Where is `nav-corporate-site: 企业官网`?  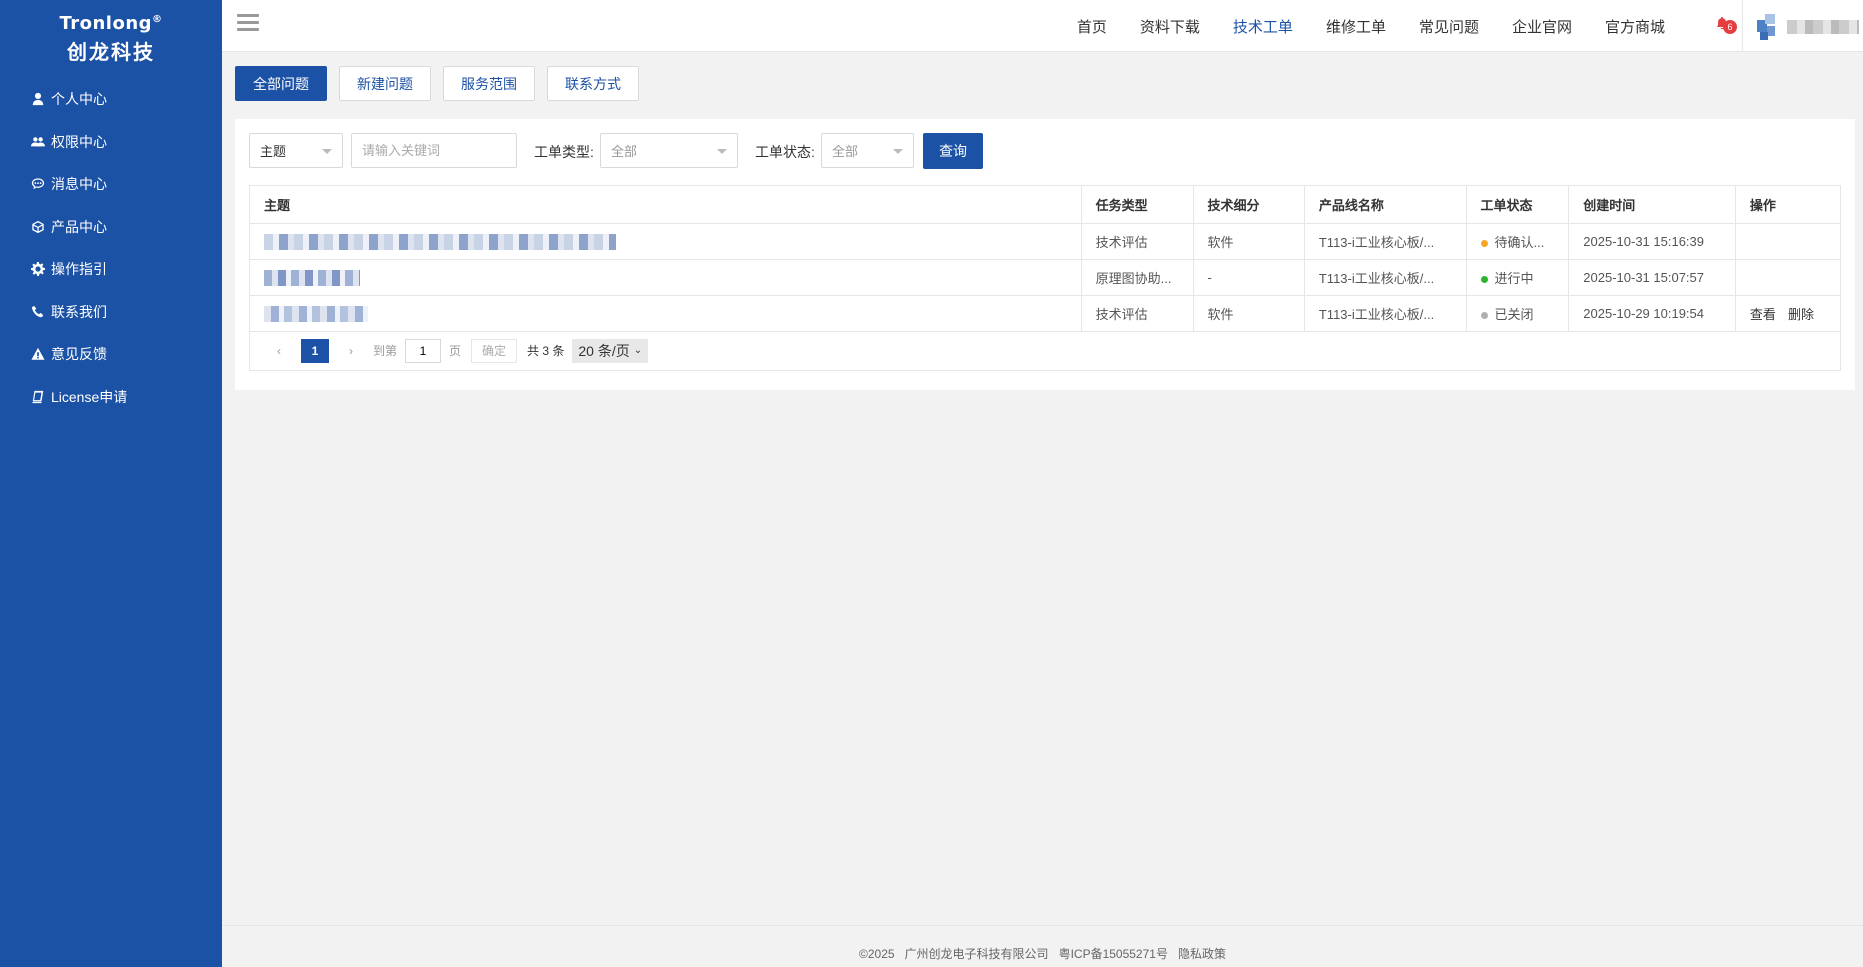 nav-corporate-site: 企业官网 is located at coordinates (1542, 26).